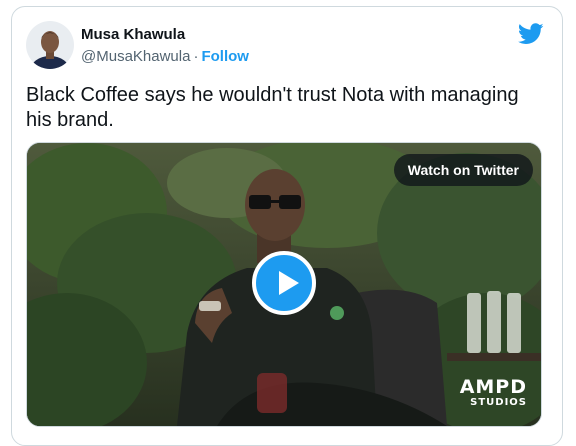  Describe the element at coordinates (530, 34) in the screenshot. I see `twitter-bird-icon` at that location.